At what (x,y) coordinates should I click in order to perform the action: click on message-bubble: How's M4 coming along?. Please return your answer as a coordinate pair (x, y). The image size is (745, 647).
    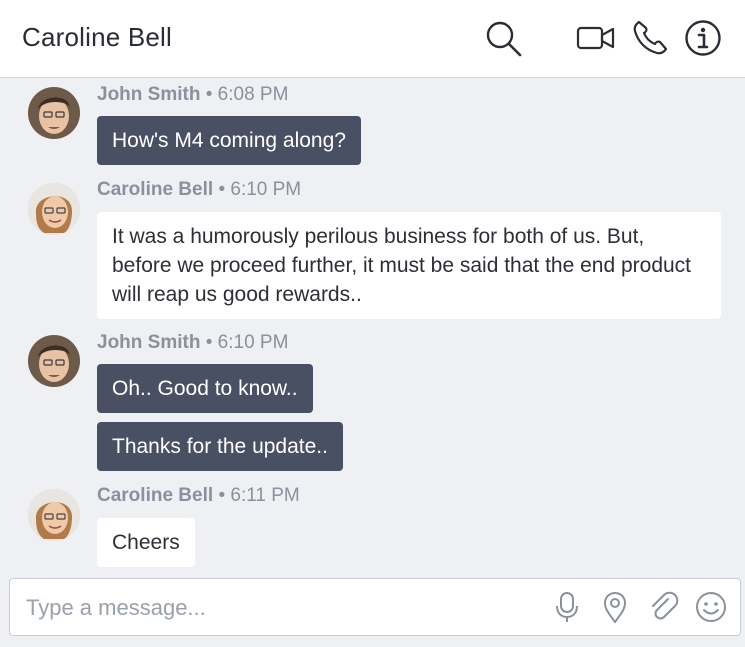
    Looking at the image, I should click on (229, 140).